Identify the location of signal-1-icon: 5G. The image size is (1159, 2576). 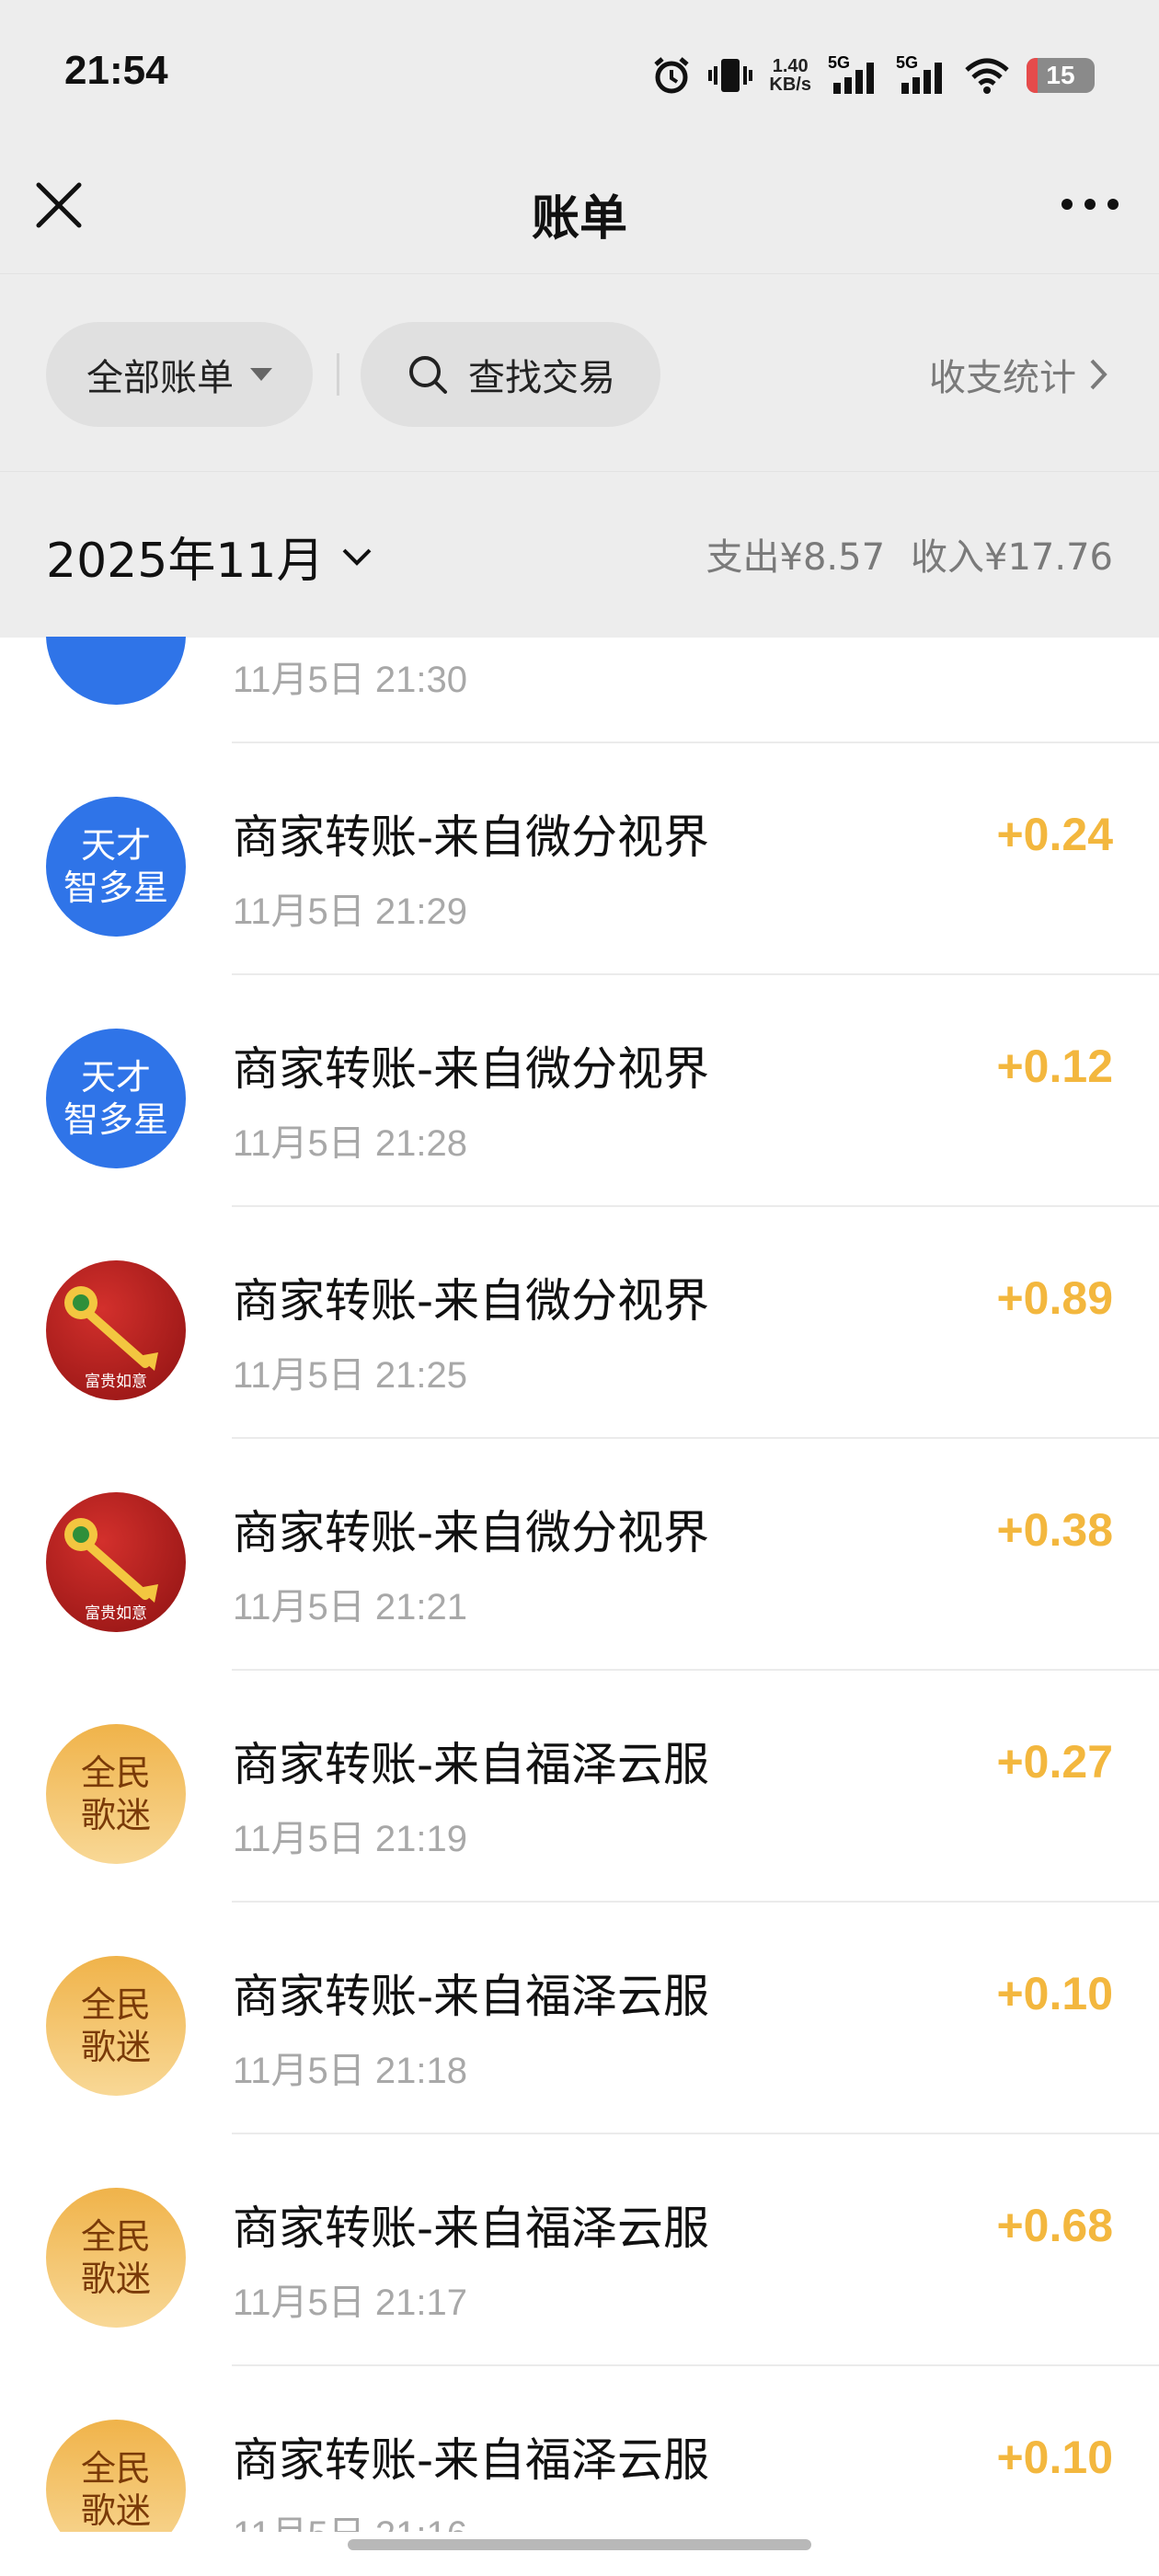
(853, 74).